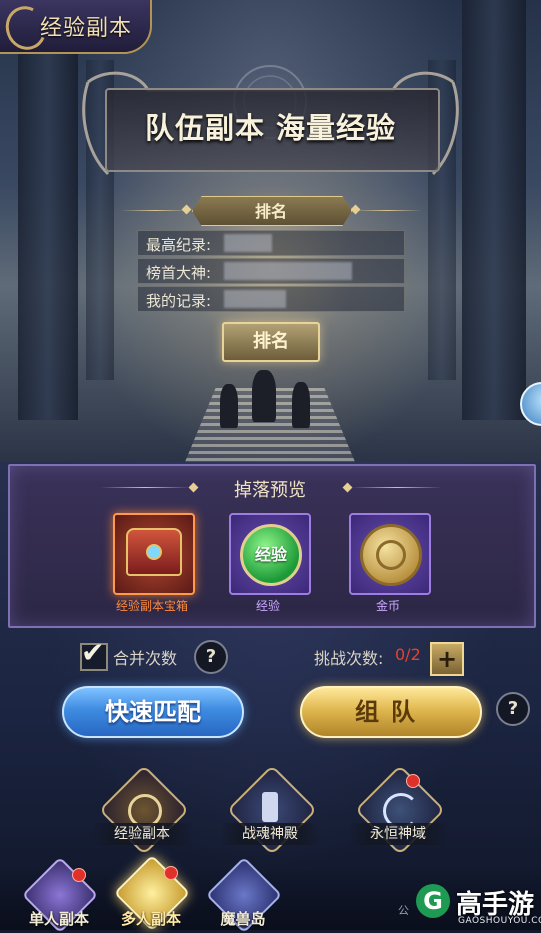 The height and width of the screenshot is (933, 541). I want to click on page-title: 经验副本, so click(86, 28).